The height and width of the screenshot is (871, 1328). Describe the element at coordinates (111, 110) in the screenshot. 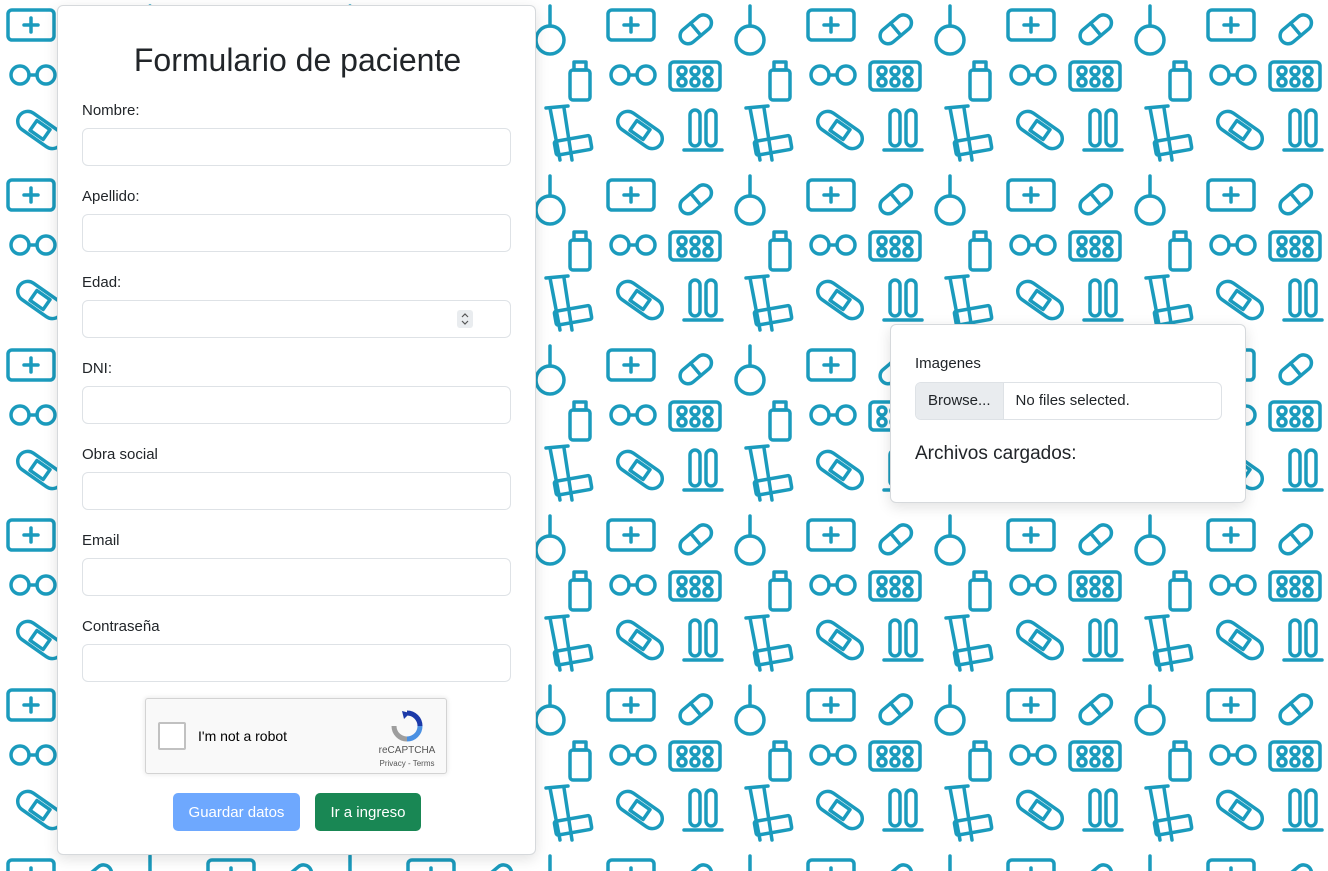

I see `nombre-label: Nombre:` at that location.